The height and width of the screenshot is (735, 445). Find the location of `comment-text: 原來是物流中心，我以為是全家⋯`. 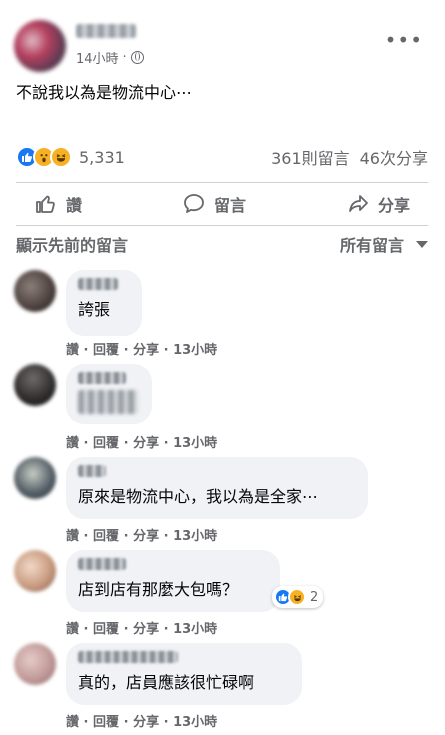

comment-text: 原來是物流中心，我以為是全家⋯ is located at coordinates (198, 496).